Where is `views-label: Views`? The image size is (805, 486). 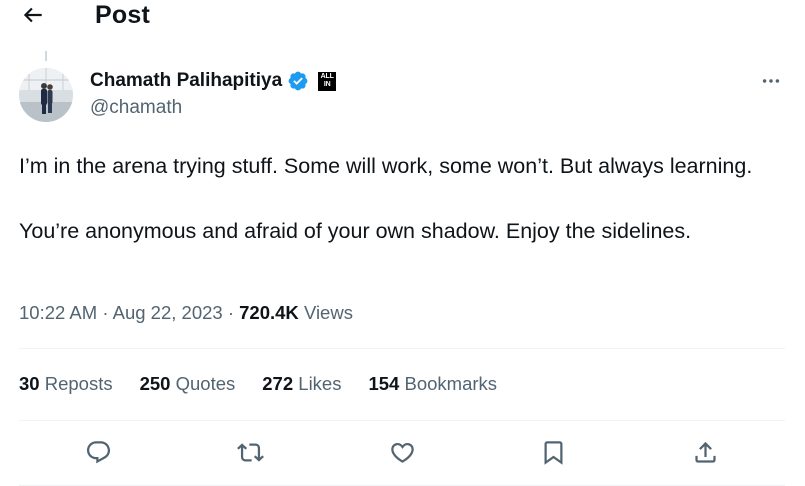
views-label: Views is located at coordinates (328, 312).